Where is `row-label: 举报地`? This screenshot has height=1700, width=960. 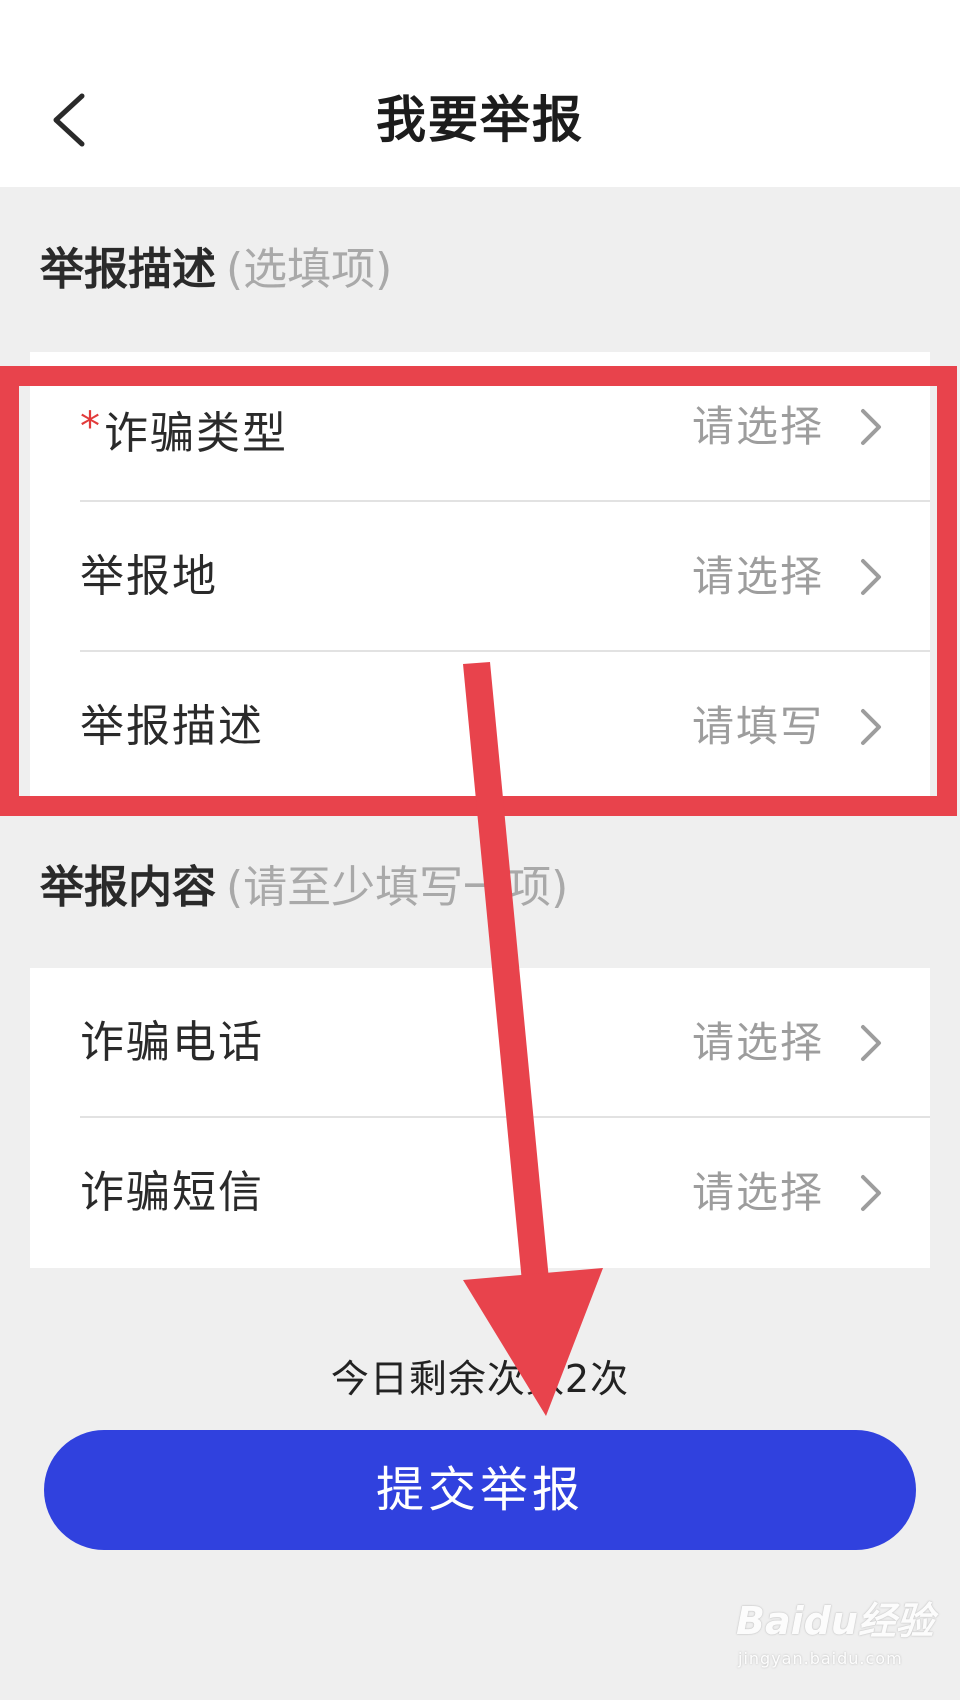
row-label: 举报地 is located at coordinates (149, 576).